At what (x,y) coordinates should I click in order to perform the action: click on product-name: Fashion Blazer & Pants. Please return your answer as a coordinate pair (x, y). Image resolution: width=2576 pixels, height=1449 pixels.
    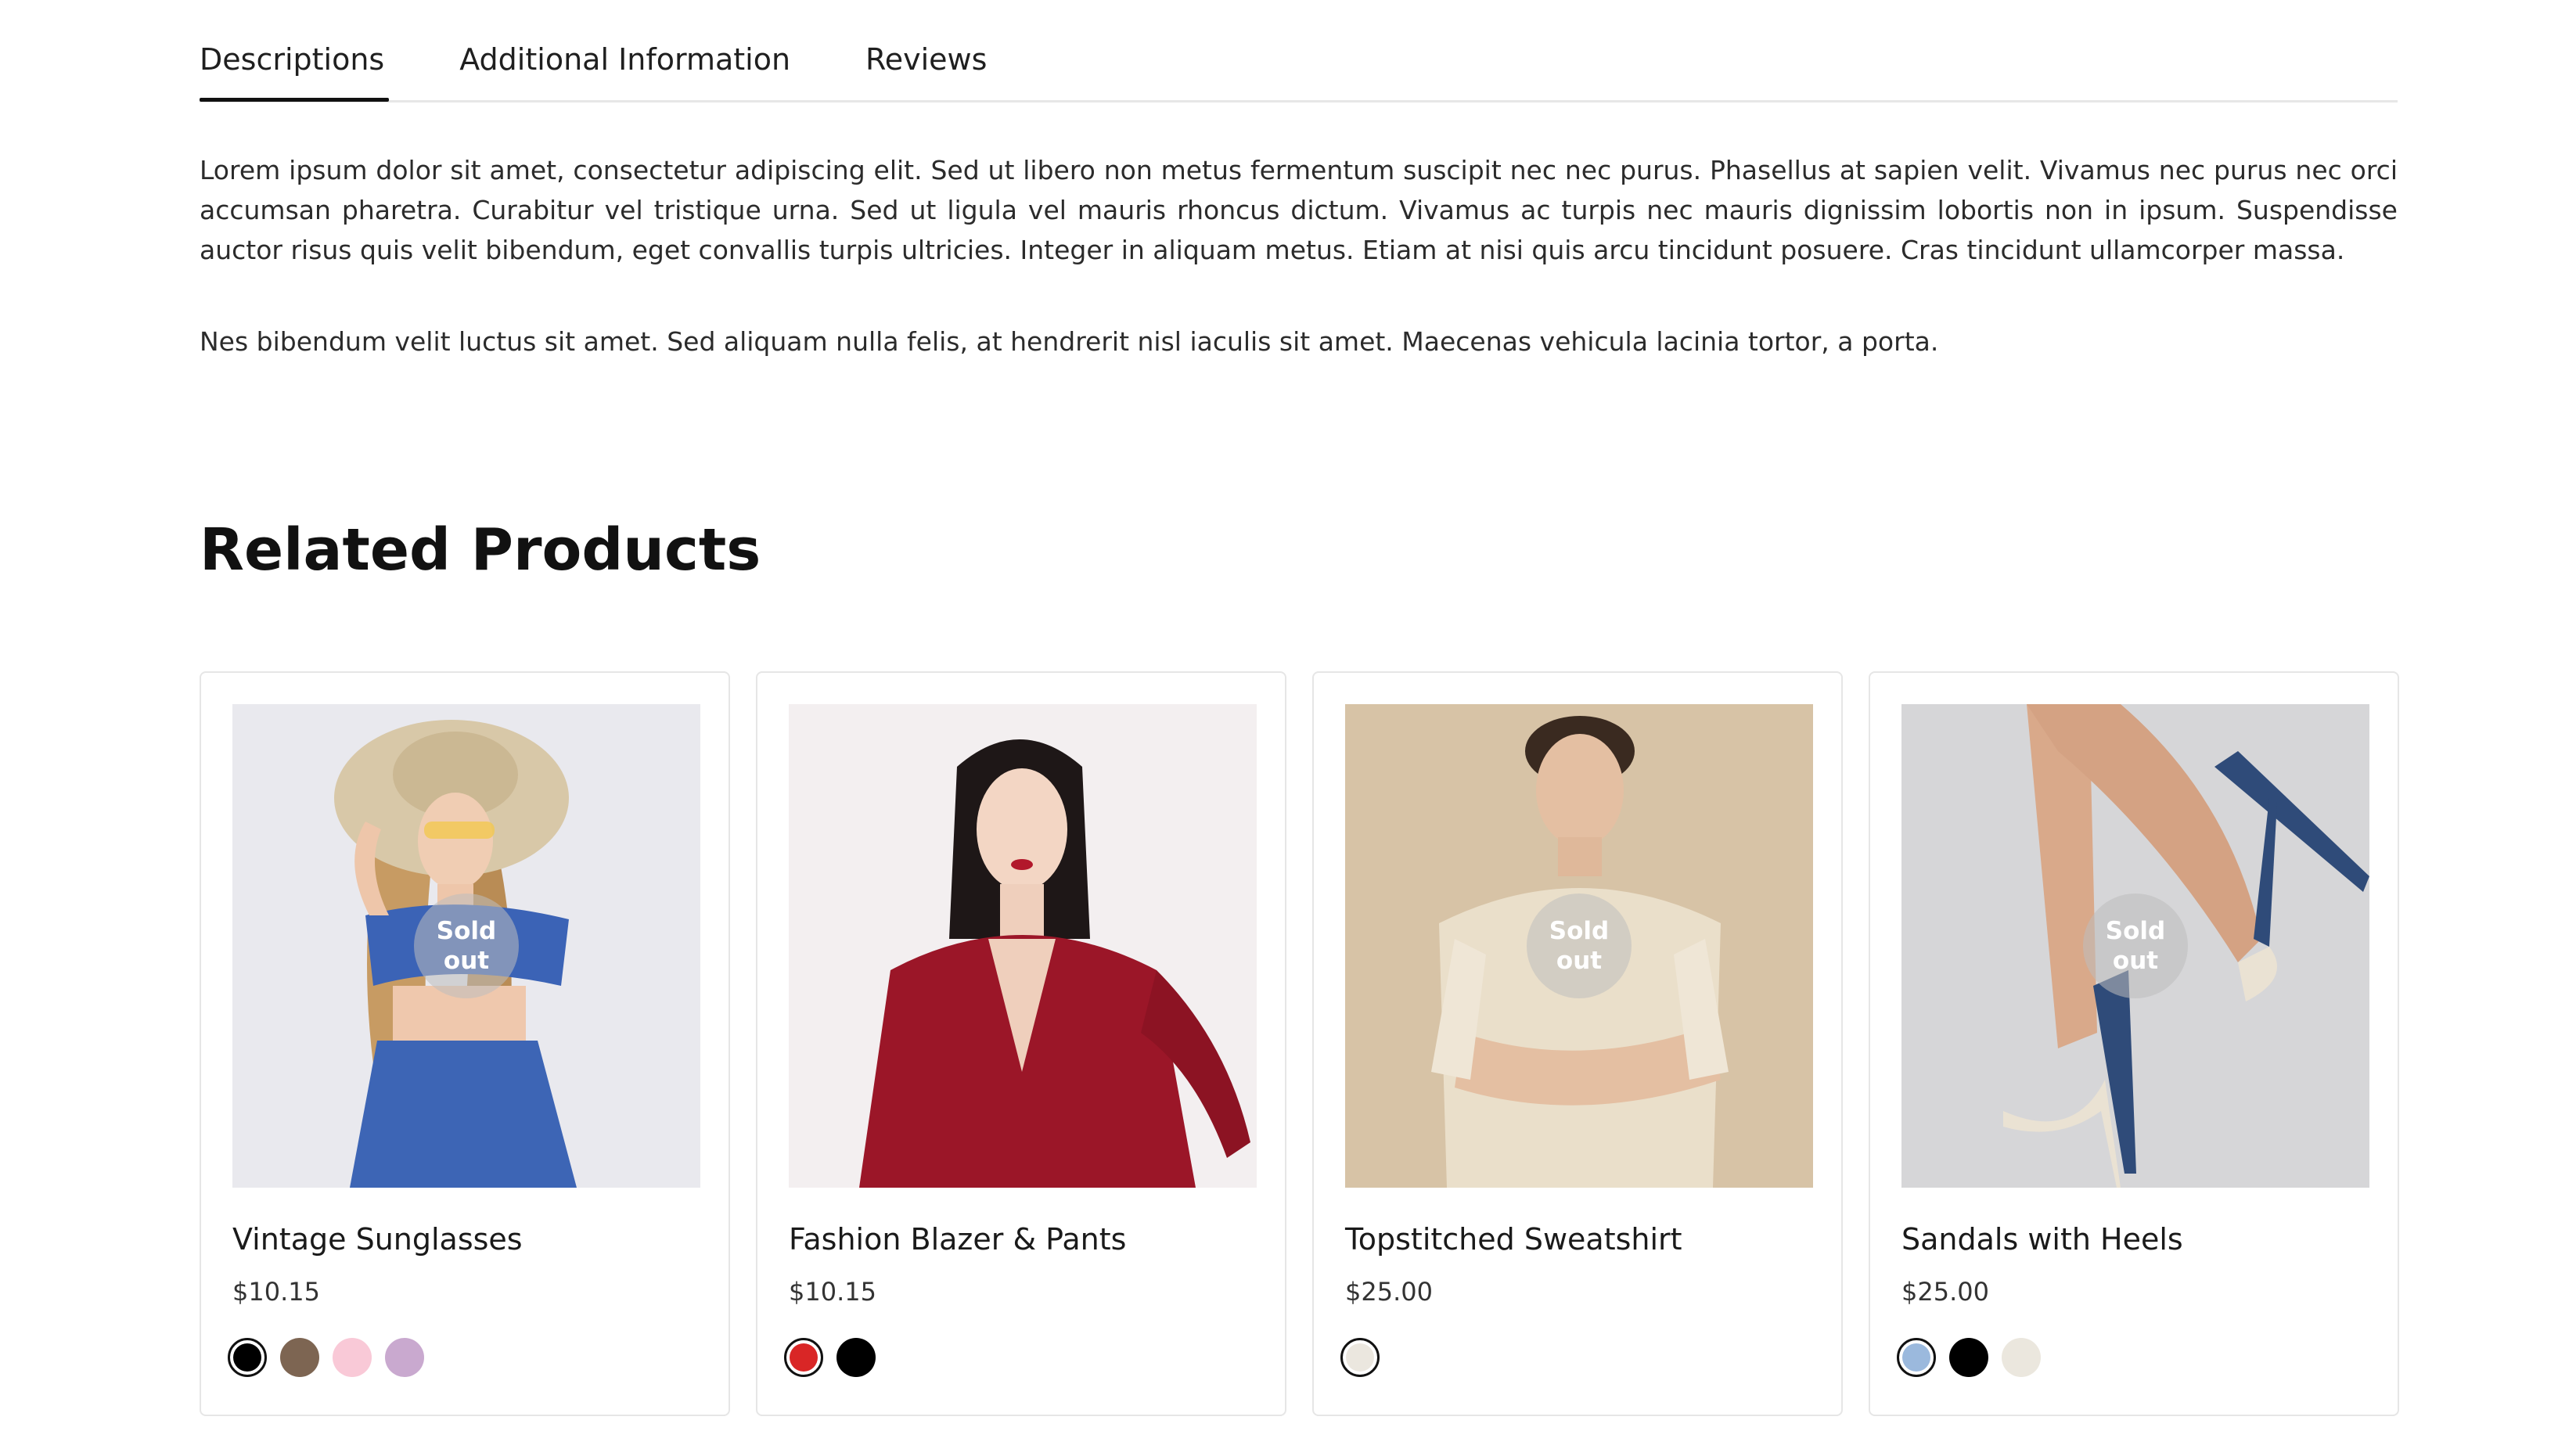
    Looking at the image, I should click on (957, 1239).